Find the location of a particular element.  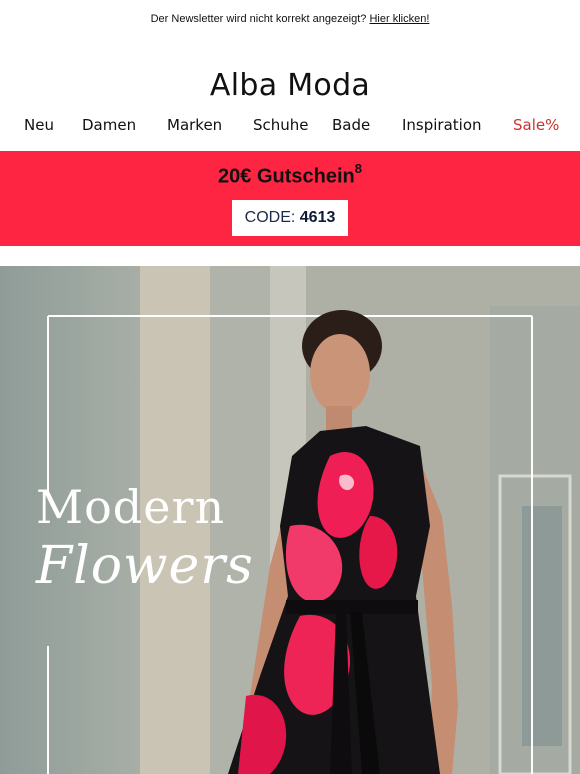

hero-headline: Modern Flowers is located at coordinates (145, 538).